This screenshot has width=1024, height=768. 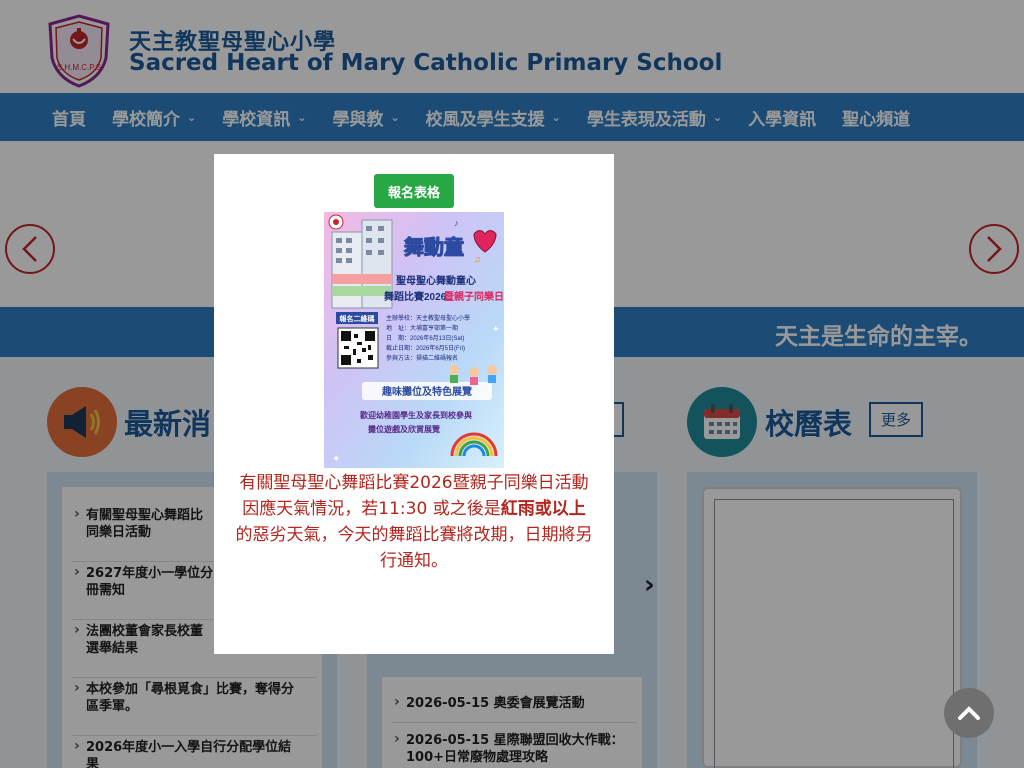 What do you see at coordinates (404, 429) in the screenshot?
I see `poster-footer-2: 攤位遊戲及欣賞展覽` at bounding box center [404, 429].